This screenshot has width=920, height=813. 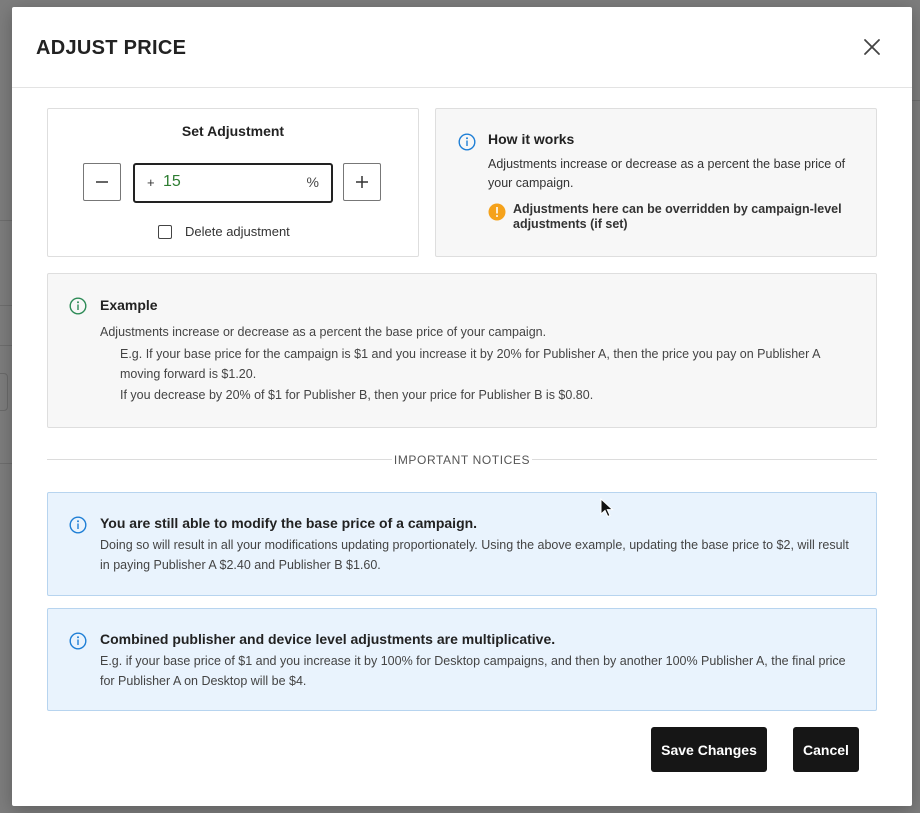 What do you see at coordinates (233, 131) in the screenshot?
I see `set-adjustment-title: Set Adjustment` at bounding box center [233, 131].